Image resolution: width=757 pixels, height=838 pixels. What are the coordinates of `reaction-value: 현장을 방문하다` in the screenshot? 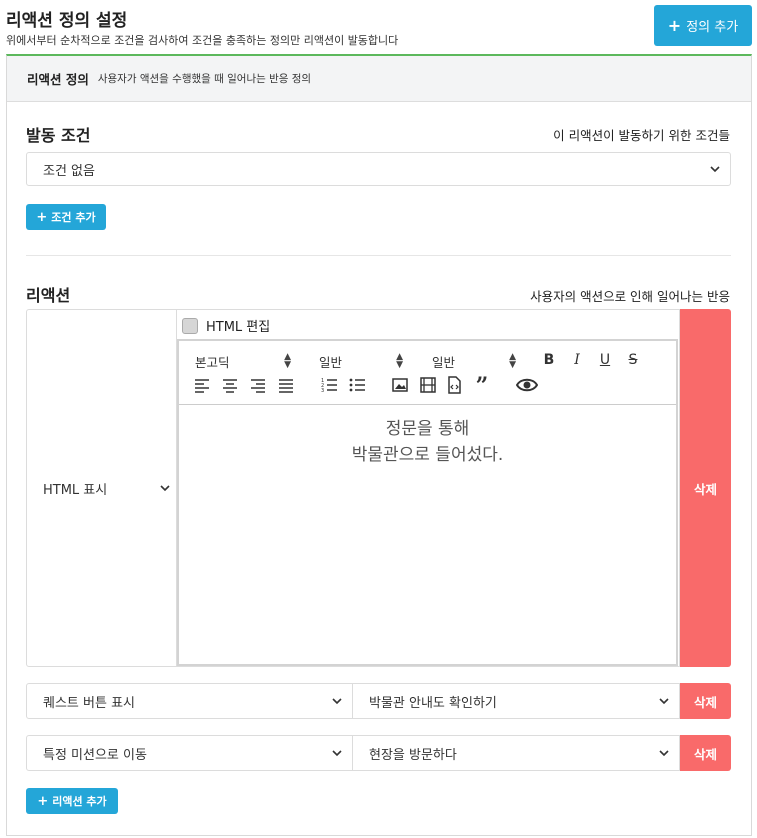 It's located at (413, 755).